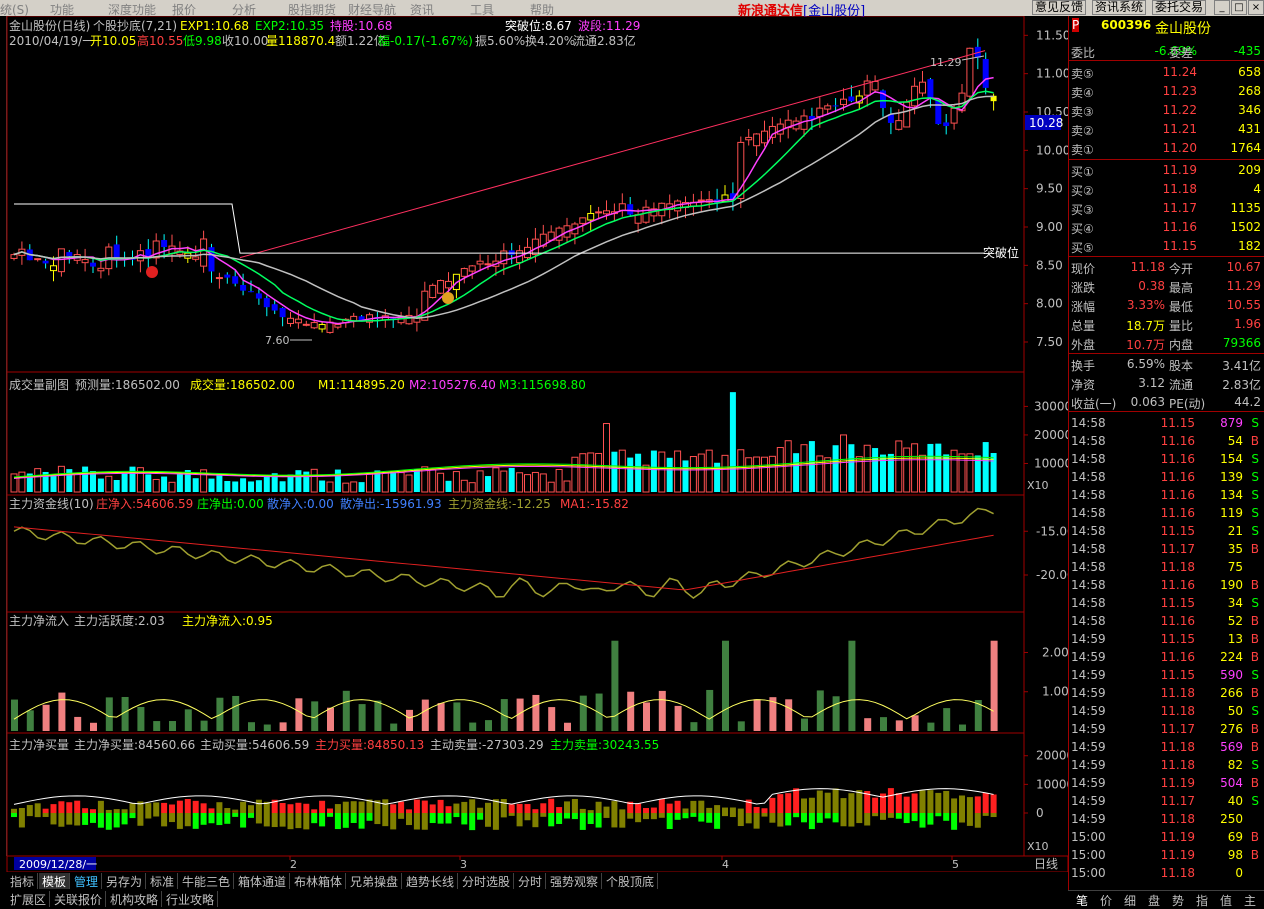 This screenshot has height=909, width=1264. I want to click on tick-side: B, so click(1254, 693).